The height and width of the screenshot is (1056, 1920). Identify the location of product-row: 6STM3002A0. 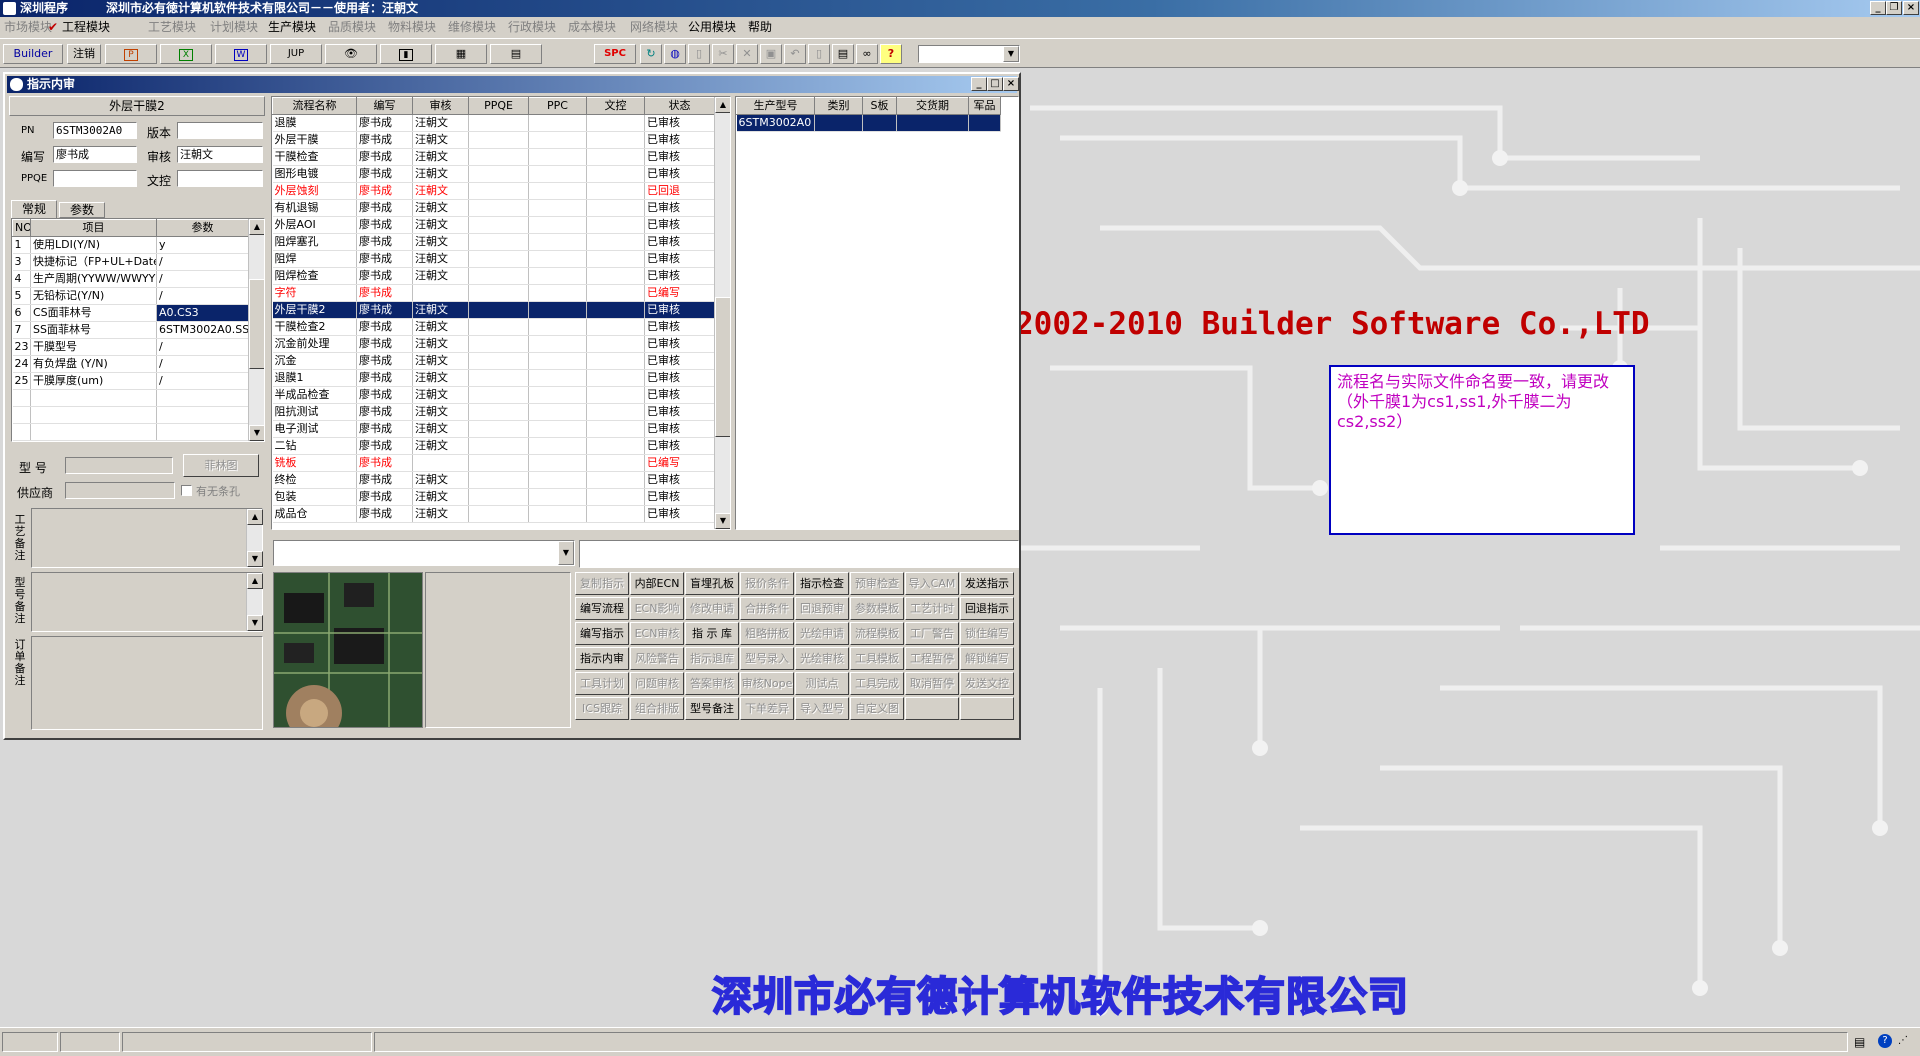
(868, 123).